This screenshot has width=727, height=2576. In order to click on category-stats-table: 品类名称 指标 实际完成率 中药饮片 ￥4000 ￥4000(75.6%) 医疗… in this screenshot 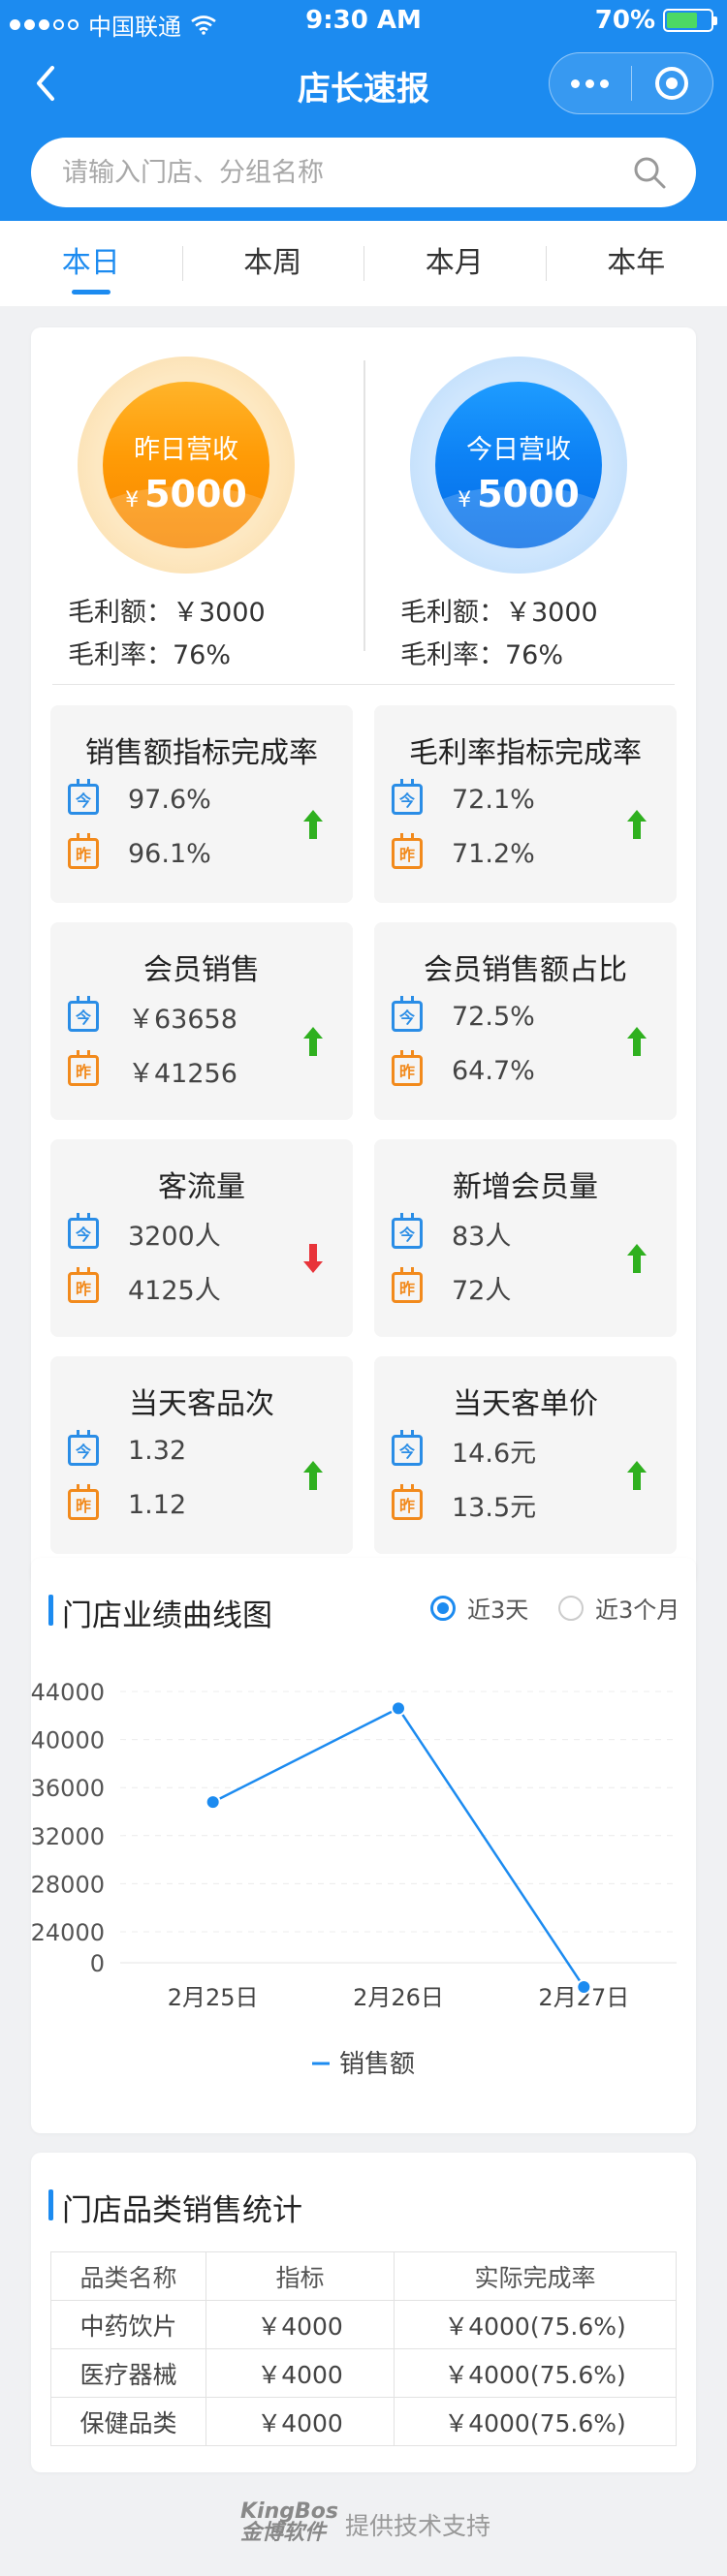, I will do `click(363, 2348)`.